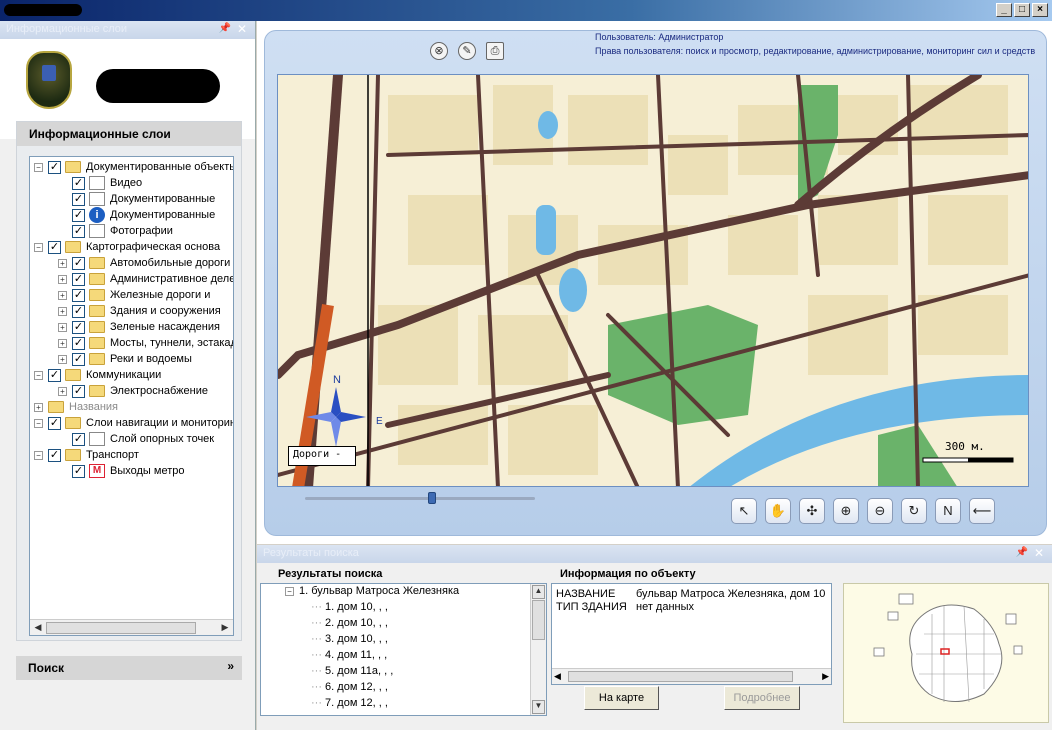  What do you see at coordinates (145, 343) in the screenshot?
I see `tree-item: + ✓ Мосты, туннели, эстакады` at bounding box center [145, 343].